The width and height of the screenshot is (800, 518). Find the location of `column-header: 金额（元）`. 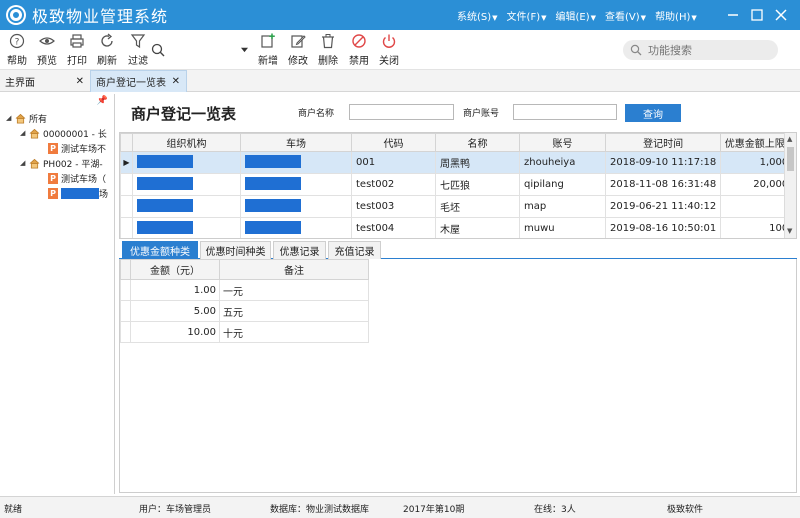

column-header: 金额（元） is located at coordinates (175, 269).